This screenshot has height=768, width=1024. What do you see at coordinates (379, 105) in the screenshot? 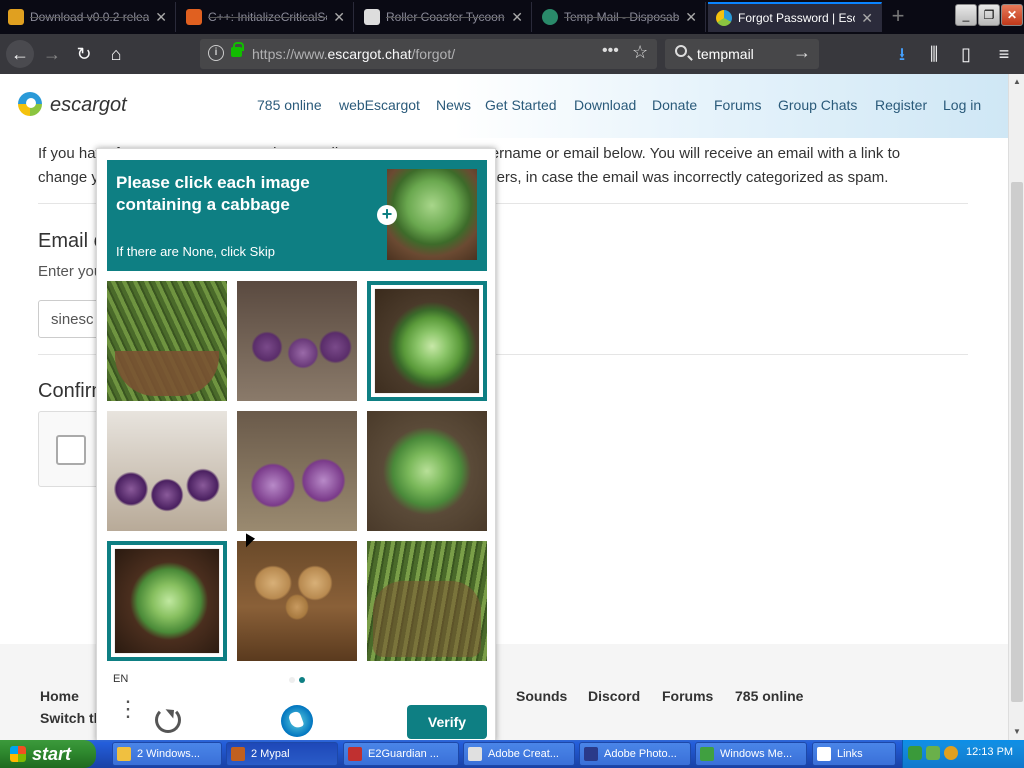
I see `nav-webescargot: webEscargot` at bounding box center [379, 105].